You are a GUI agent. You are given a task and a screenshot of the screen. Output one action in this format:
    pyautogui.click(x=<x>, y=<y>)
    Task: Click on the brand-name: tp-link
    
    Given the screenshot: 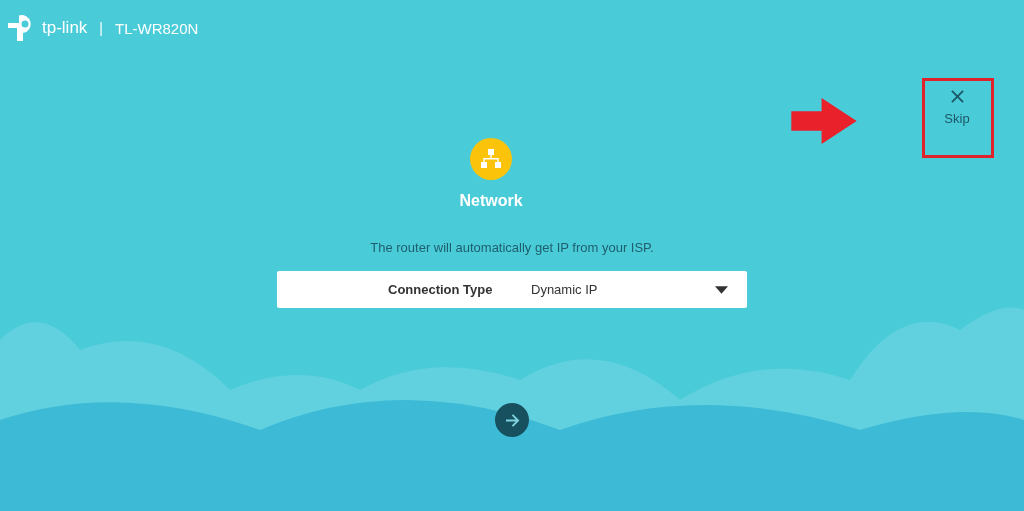 What is the action you would take?
    pyautogui.click(x=65, y=28)
    